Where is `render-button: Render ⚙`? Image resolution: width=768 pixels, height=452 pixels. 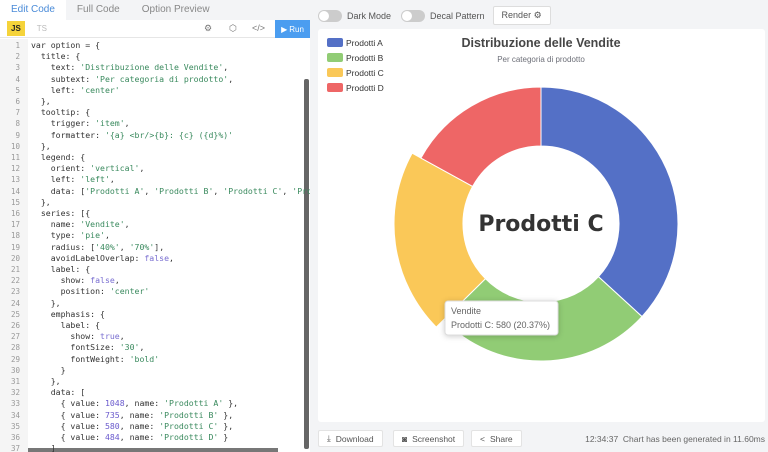
render-button: Render ⚙ is located at coordinates (521, 15).